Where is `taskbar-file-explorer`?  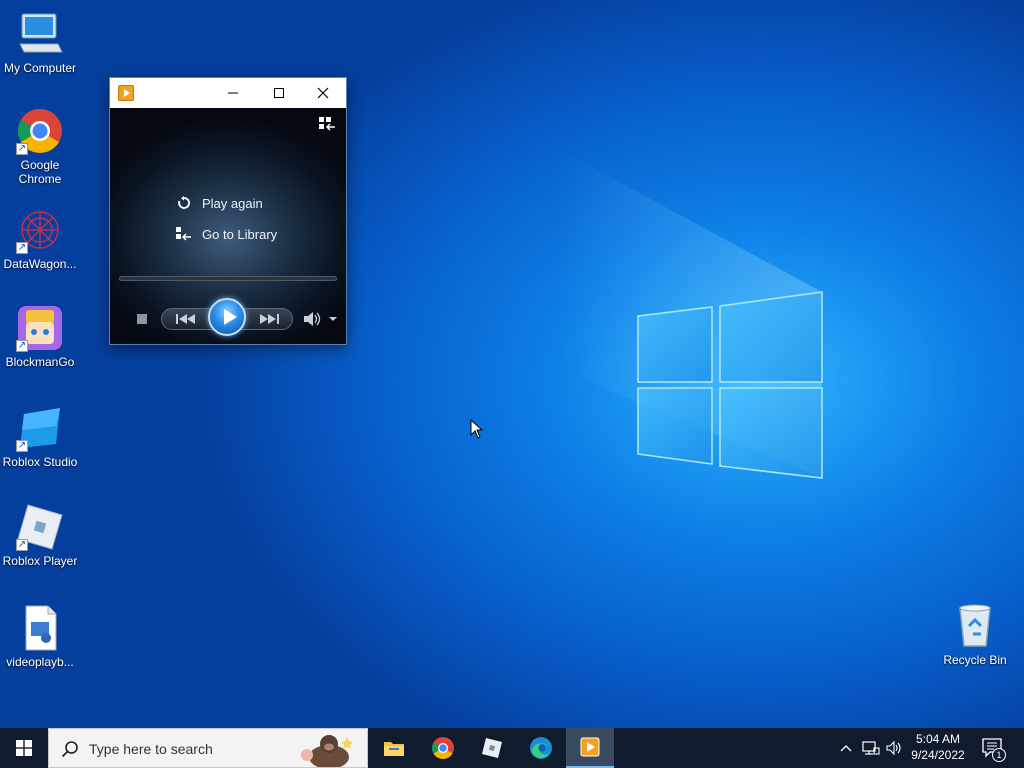 taskbar-file-explorer is located at coordinates (394, 748).